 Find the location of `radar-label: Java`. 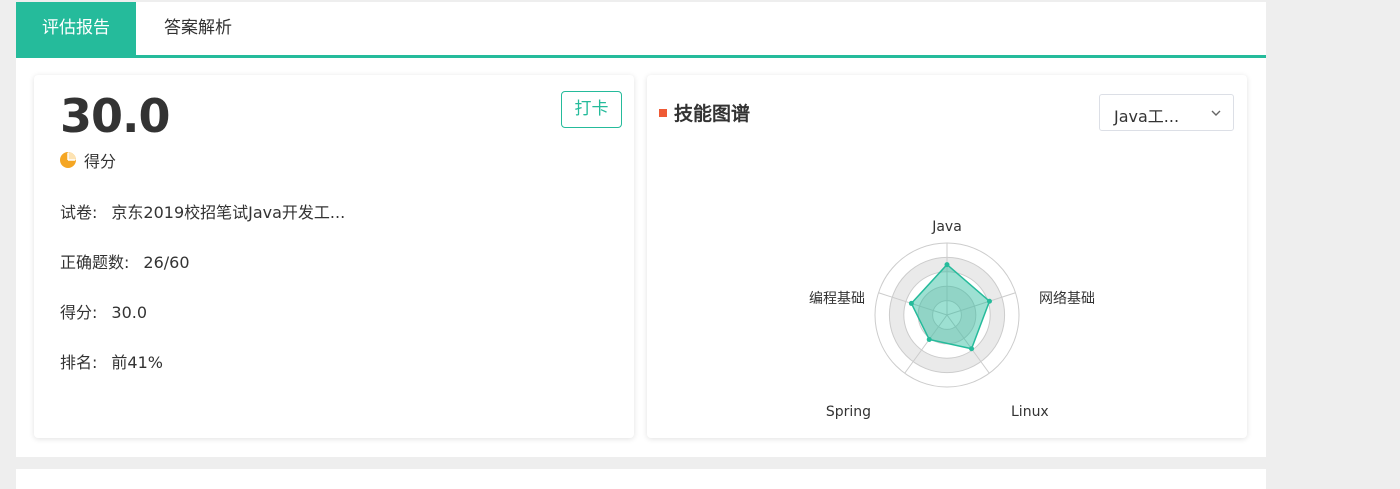

radar-label: Java is located at coordinates (946, 227).